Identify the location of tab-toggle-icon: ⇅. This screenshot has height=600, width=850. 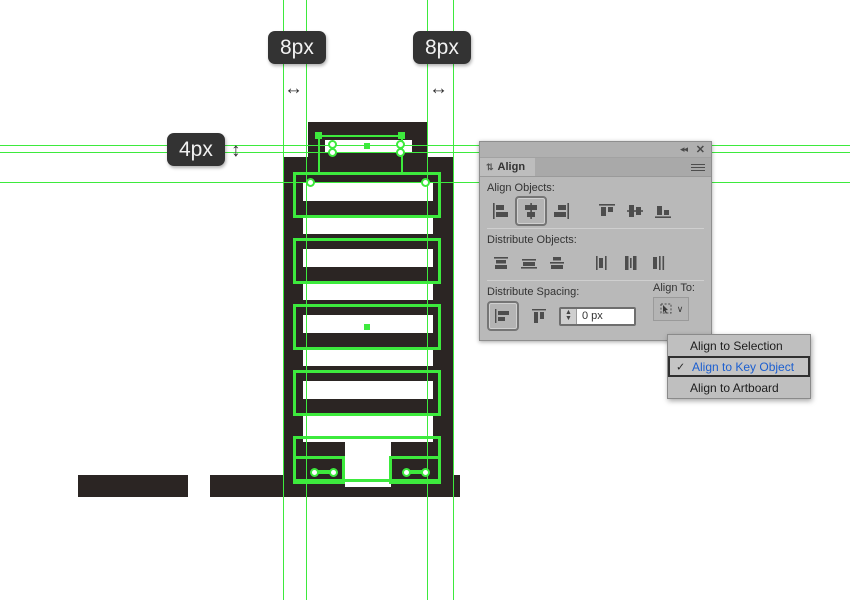
(490, 167).